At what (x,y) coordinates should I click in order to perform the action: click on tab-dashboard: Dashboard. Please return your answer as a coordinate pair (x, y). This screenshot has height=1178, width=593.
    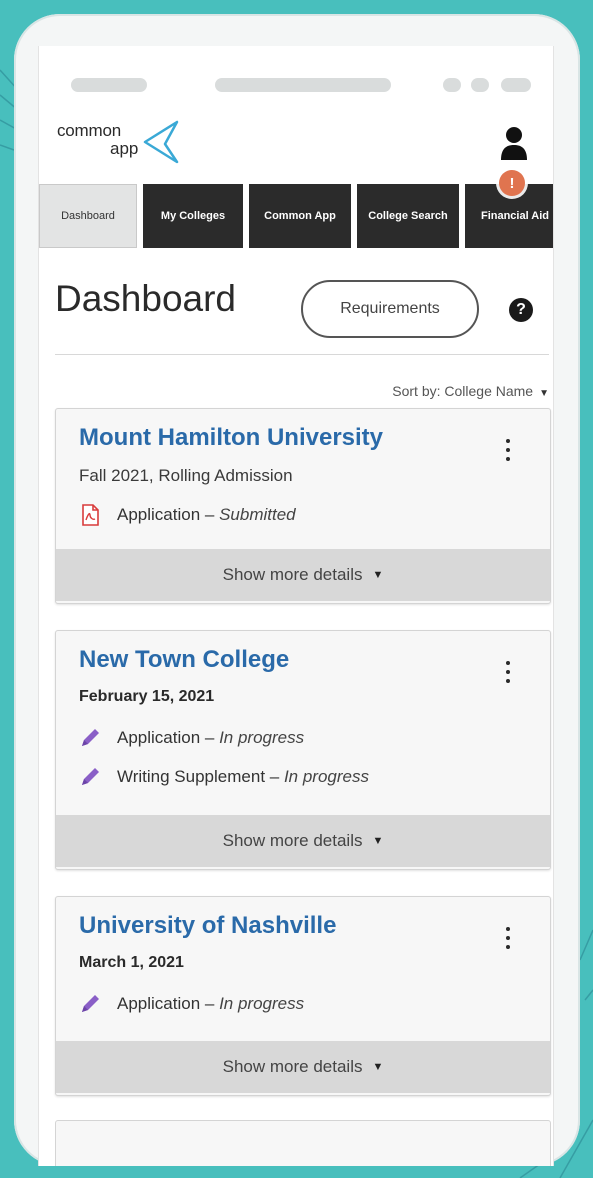
    Looking at the image, I should click on (88, 216).